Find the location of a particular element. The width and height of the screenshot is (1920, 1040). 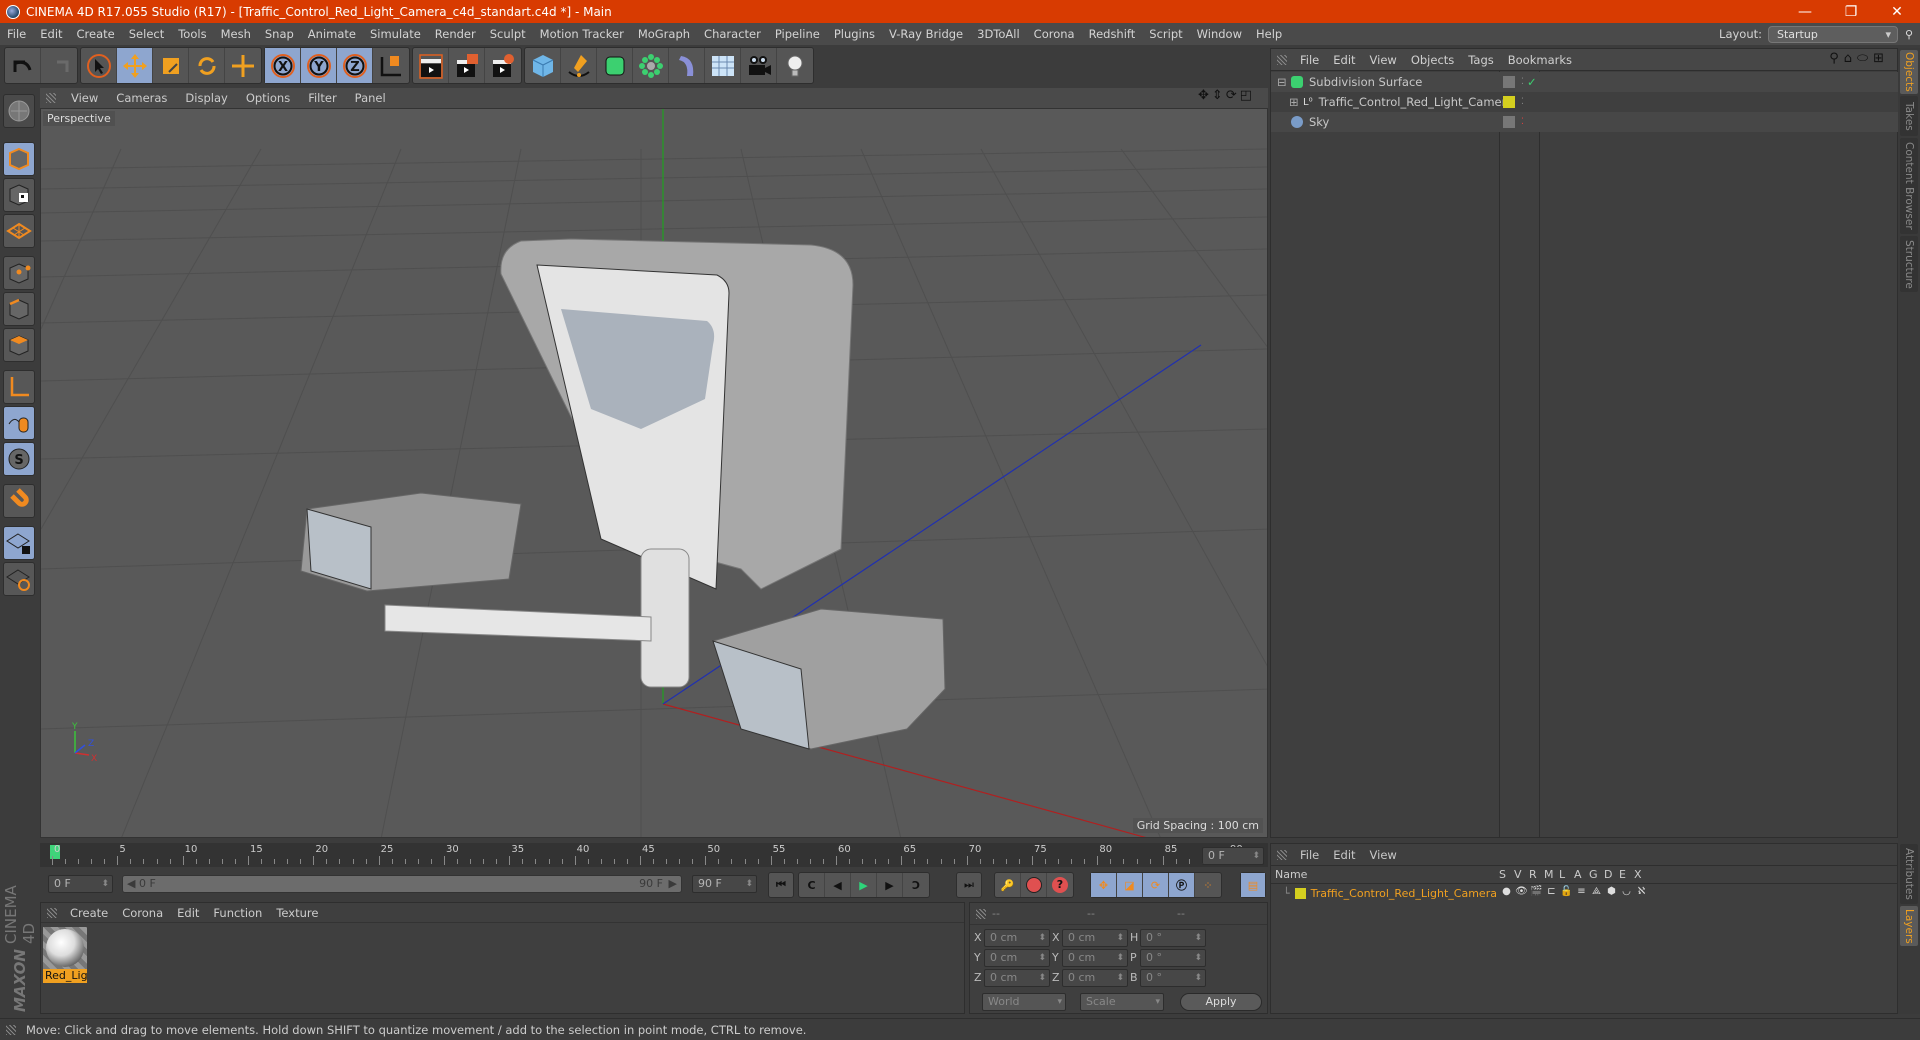

previous-frame-button: ◀ is located at coordinates (838, 885).